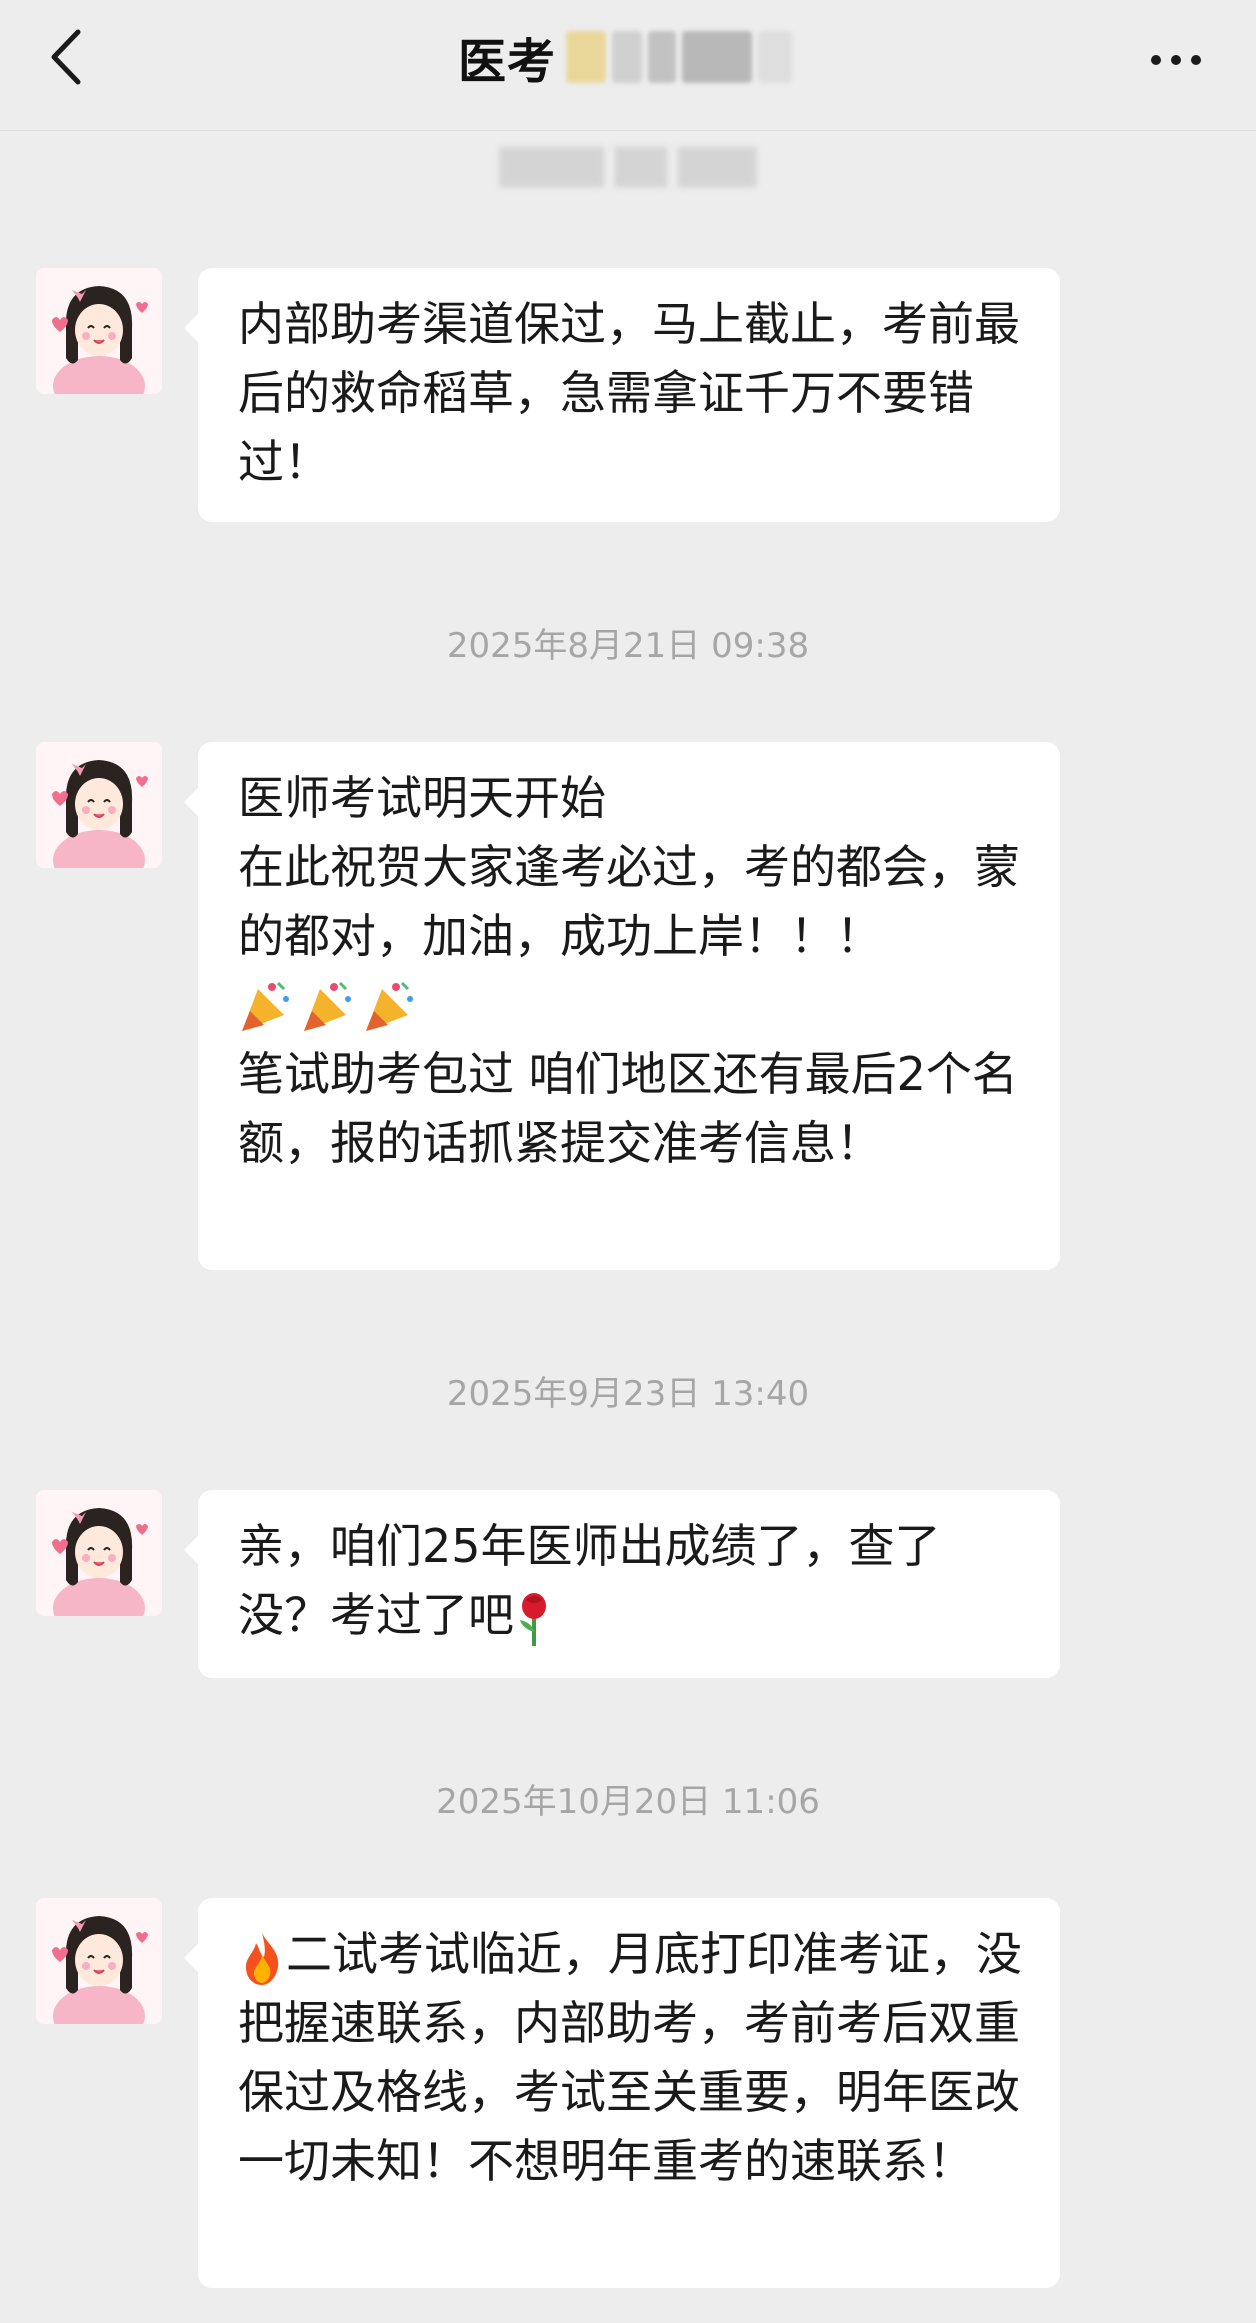 The image size is (1256, 2323). I want to click on rose-icon, so click(533, 1619).